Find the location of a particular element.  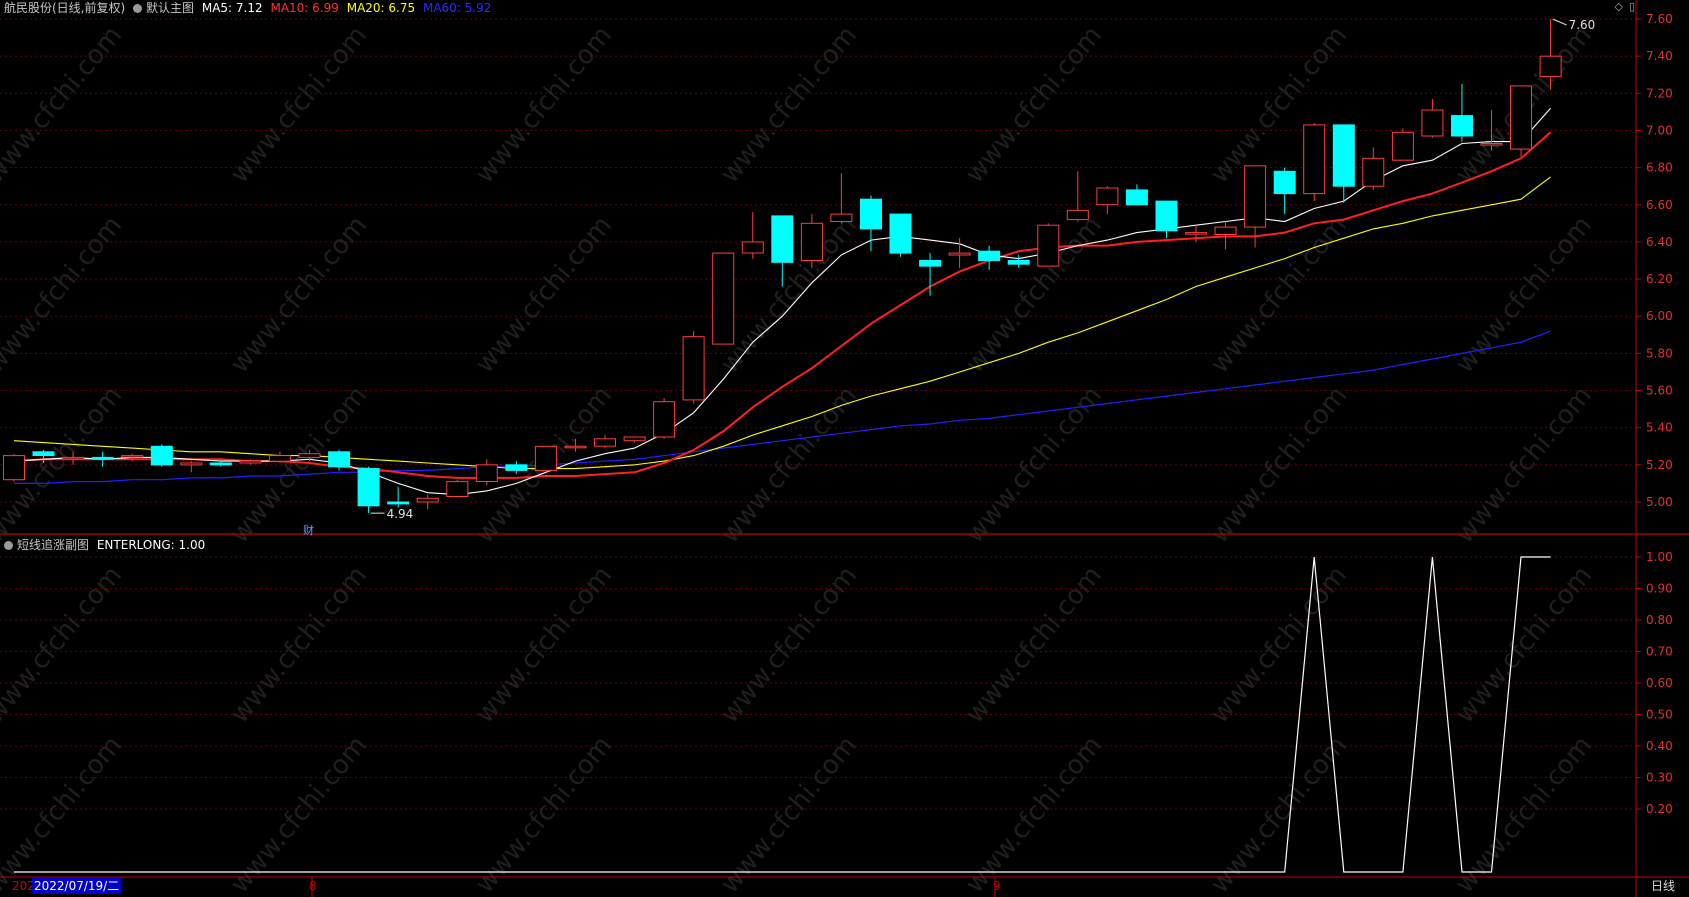

ma60-value: MA60: 5.92 is located at coordinates (457, 8).